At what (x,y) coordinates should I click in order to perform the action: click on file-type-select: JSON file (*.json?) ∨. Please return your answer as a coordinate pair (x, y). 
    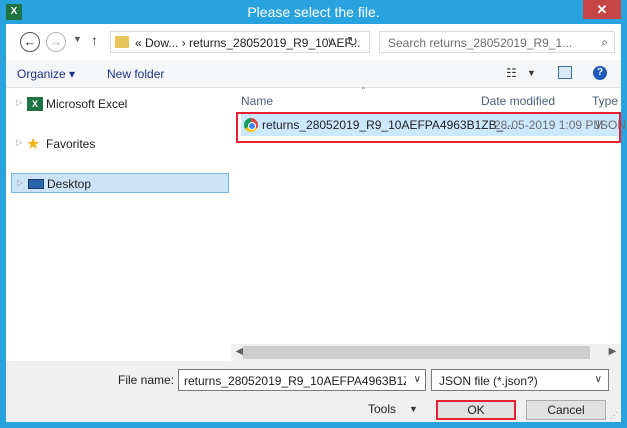
    Looking at the image, I should click on (520, 380).